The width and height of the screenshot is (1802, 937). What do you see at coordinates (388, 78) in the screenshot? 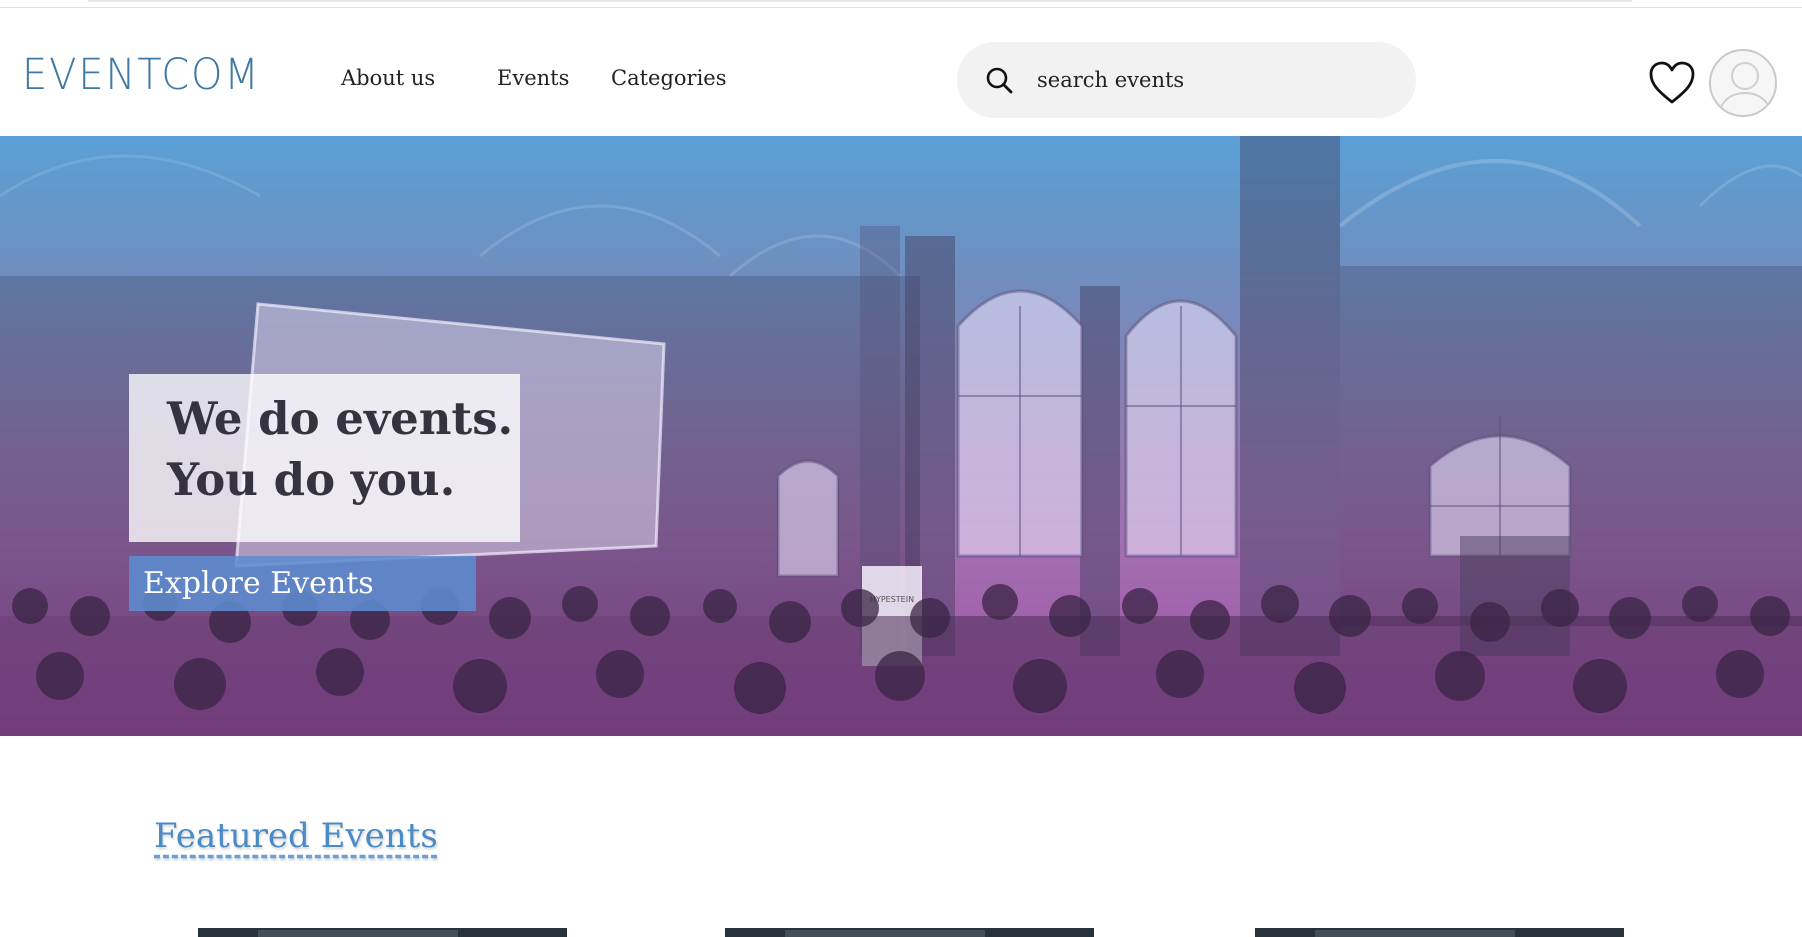
I see `nav-about-us: About us` at bounding box center [388, 78].